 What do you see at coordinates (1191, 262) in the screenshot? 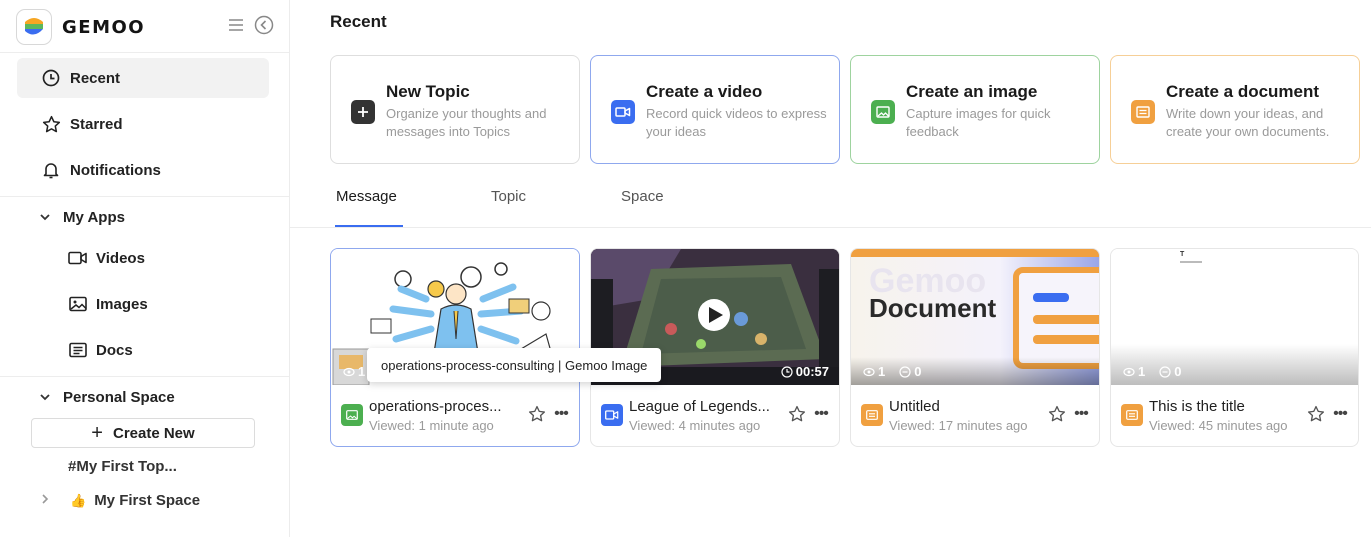
I see `thumb-text-line` at bounding box center [1191, 262].